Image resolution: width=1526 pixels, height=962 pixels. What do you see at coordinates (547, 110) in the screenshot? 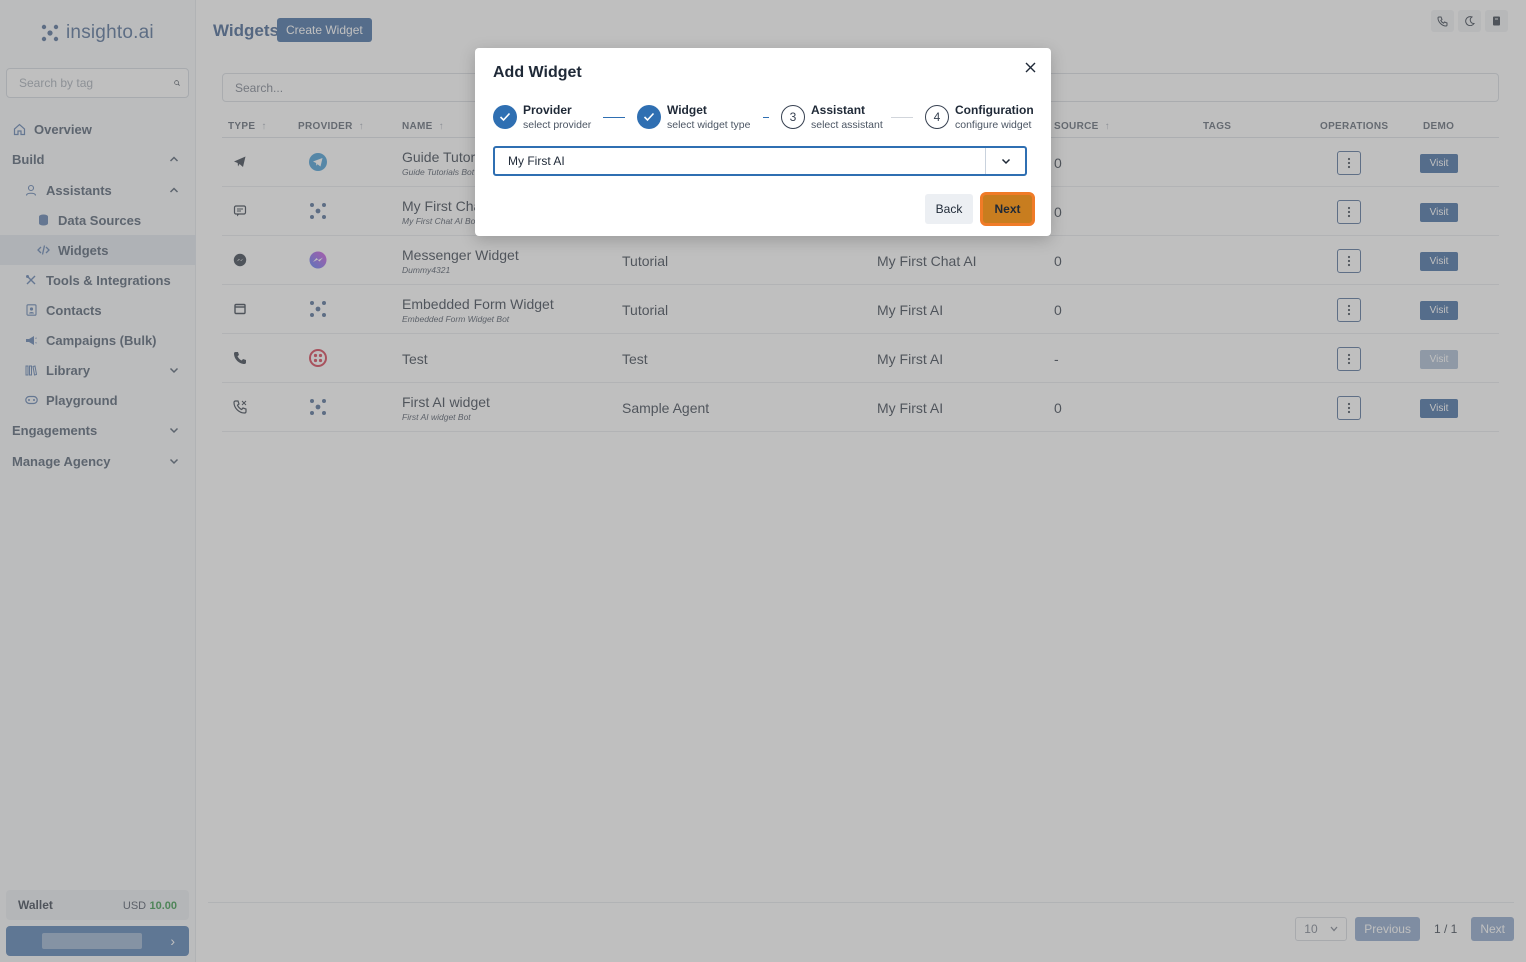
I see `step-title: Provider` at bounding box center [547, 110].